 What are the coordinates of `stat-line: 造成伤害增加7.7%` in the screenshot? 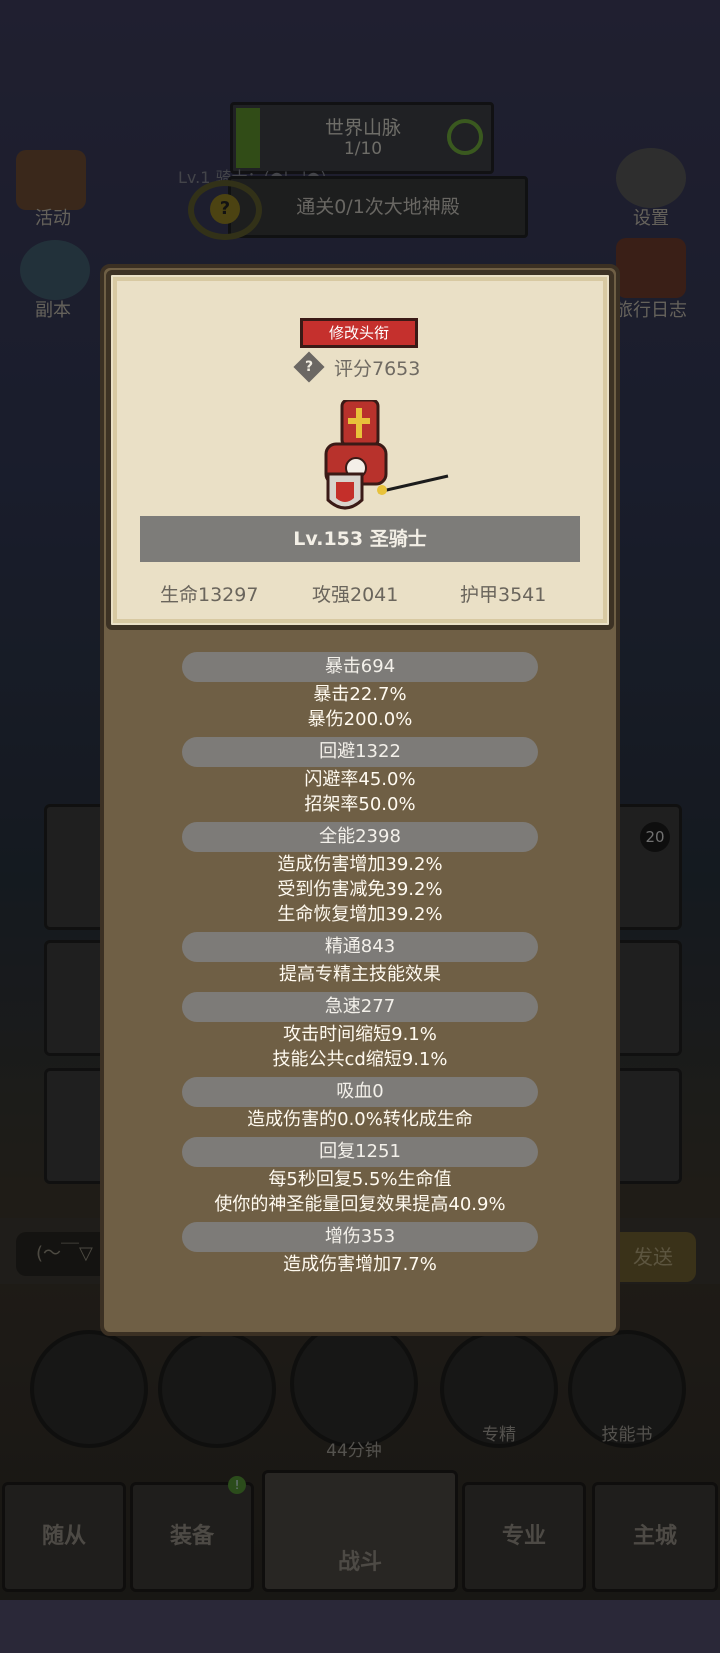 It's located at (360, 1264).